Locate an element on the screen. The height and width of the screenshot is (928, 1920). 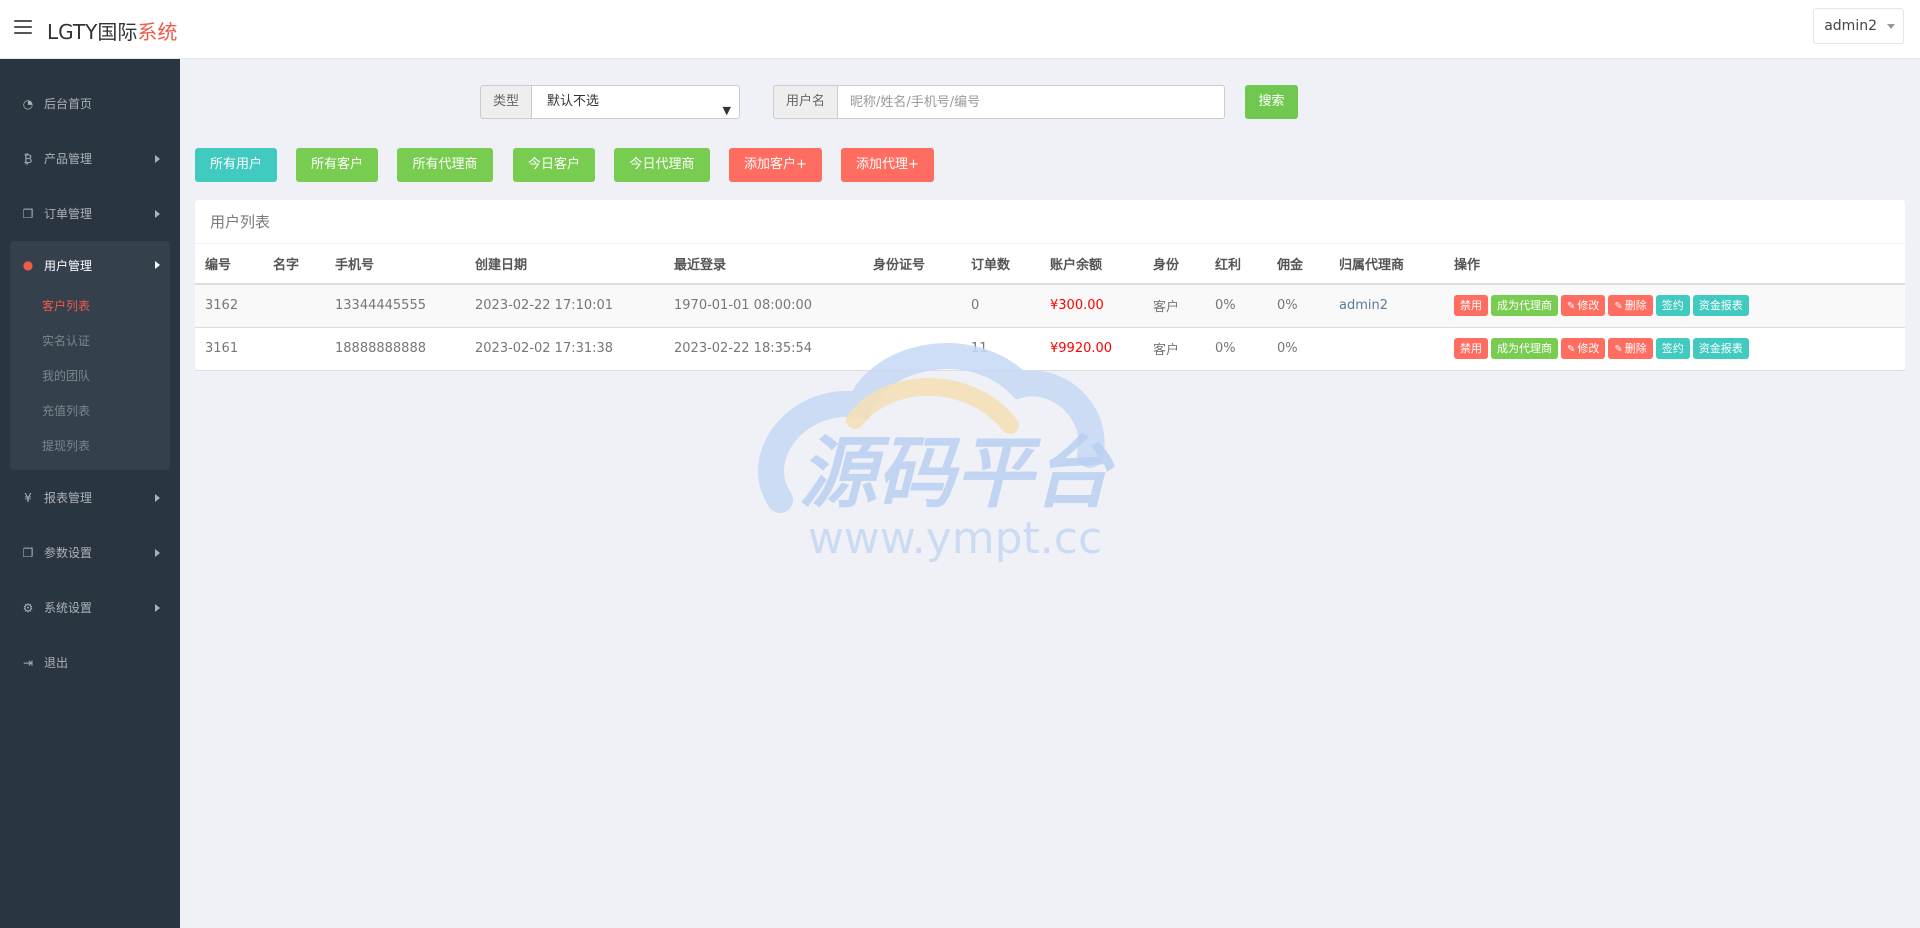
all-users-button: 所有用户 is located at coordinates (236, 165).